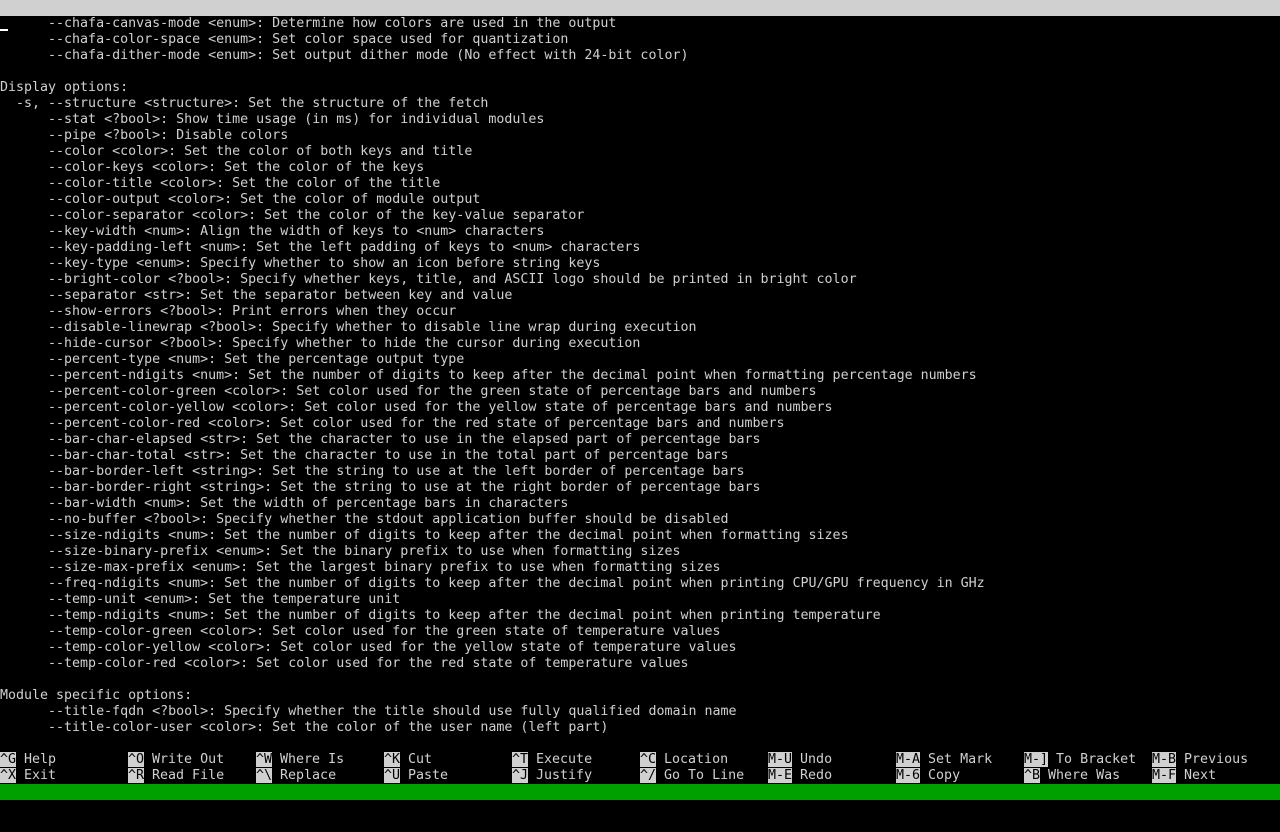 The height and width of the screenshot is (832, 1280). I want to click on shortcut-label: Replace, so click(308, 775).